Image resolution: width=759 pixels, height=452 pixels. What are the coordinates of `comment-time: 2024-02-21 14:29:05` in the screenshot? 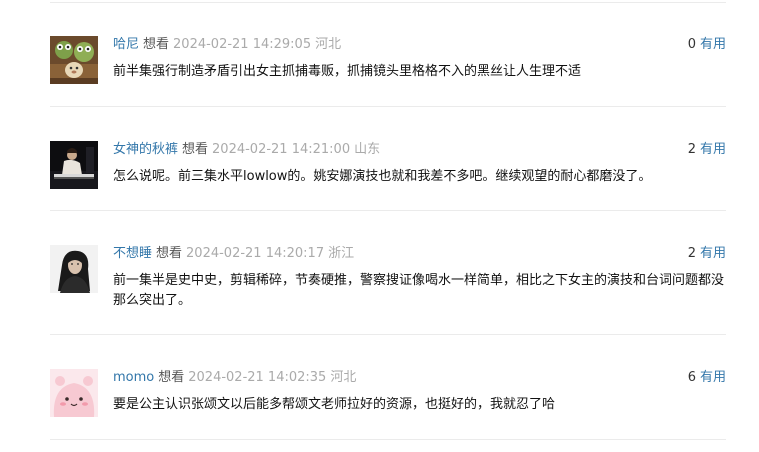 It's located at (242, 44).